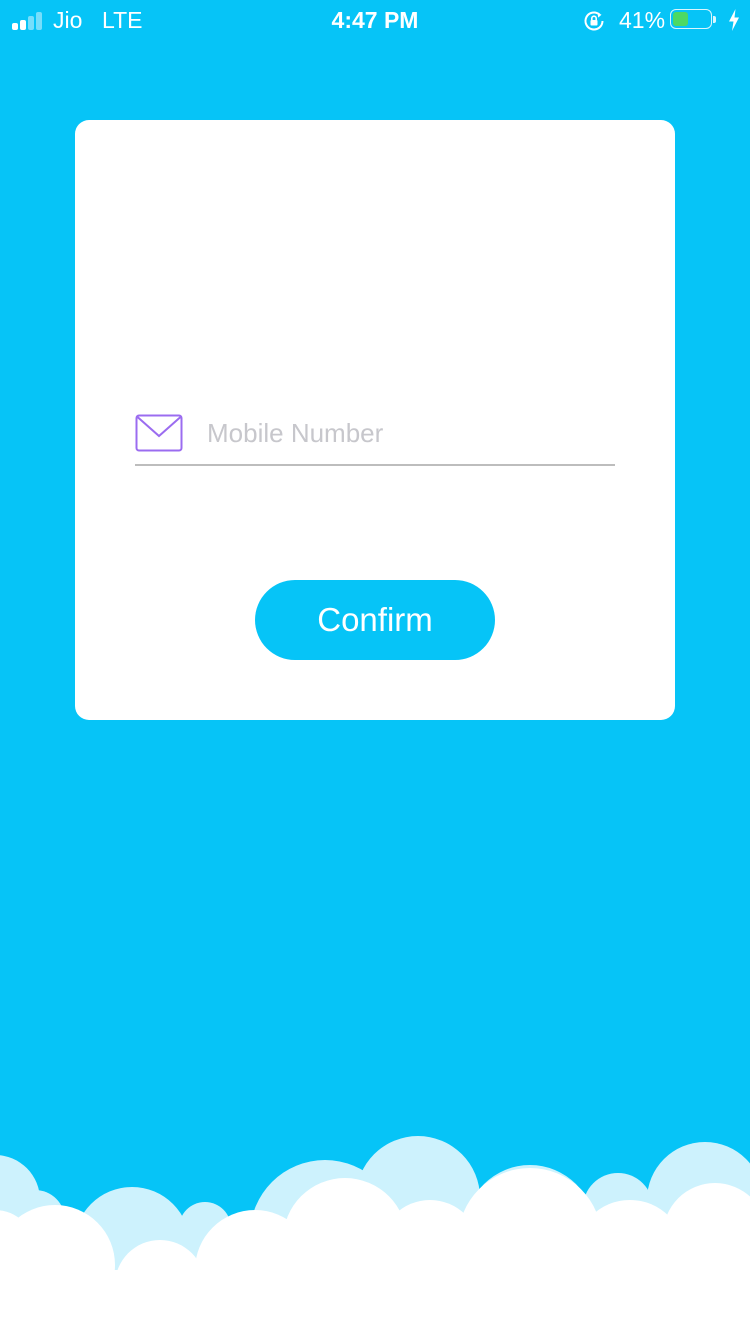  I want to click on mobile-number-field, so click(375, 439).